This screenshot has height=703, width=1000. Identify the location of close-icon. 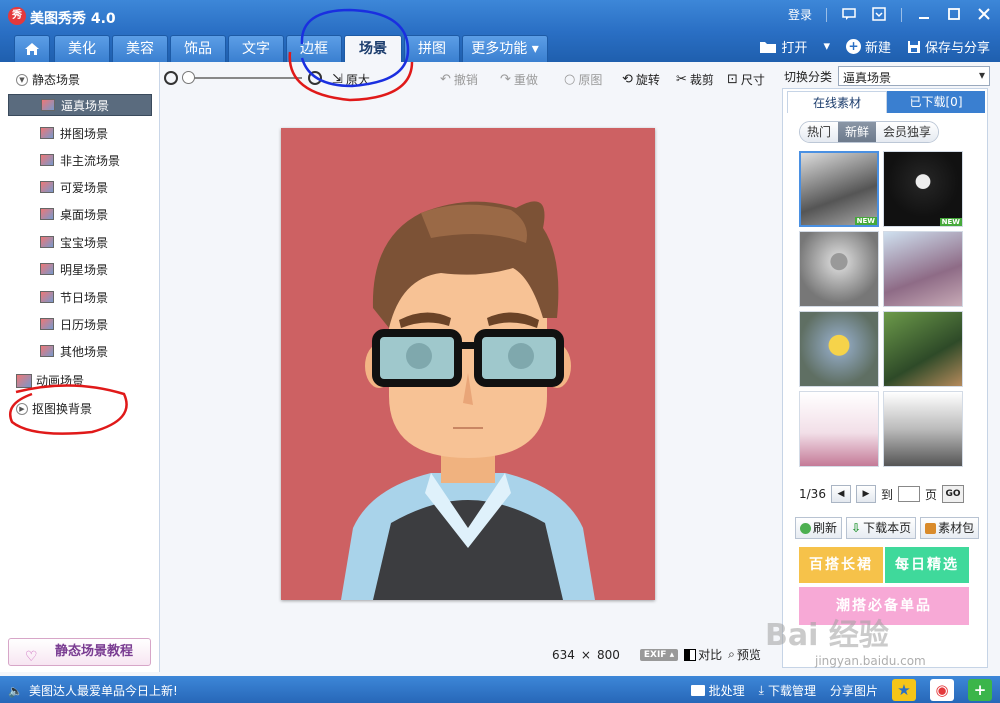
(984, 15).